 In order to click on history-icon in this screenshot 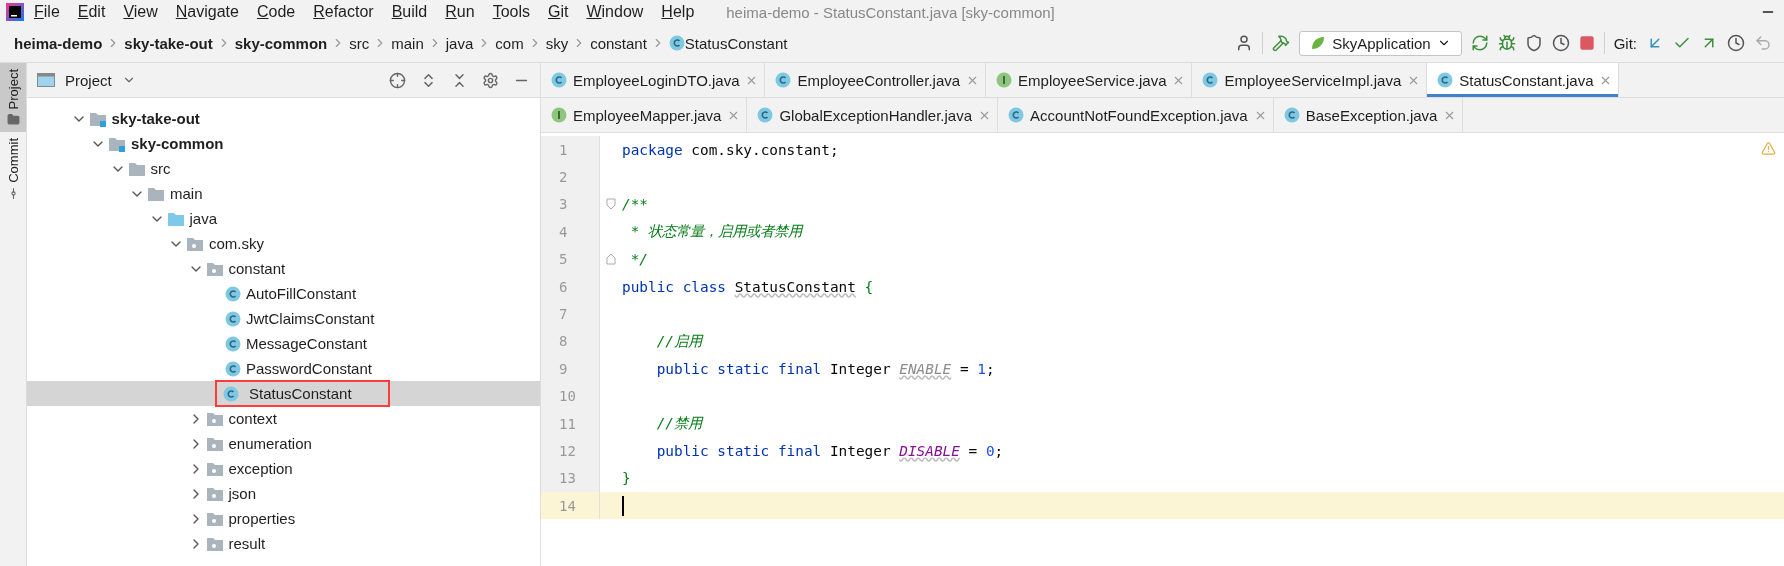, I will do `click(1736, 43)`.